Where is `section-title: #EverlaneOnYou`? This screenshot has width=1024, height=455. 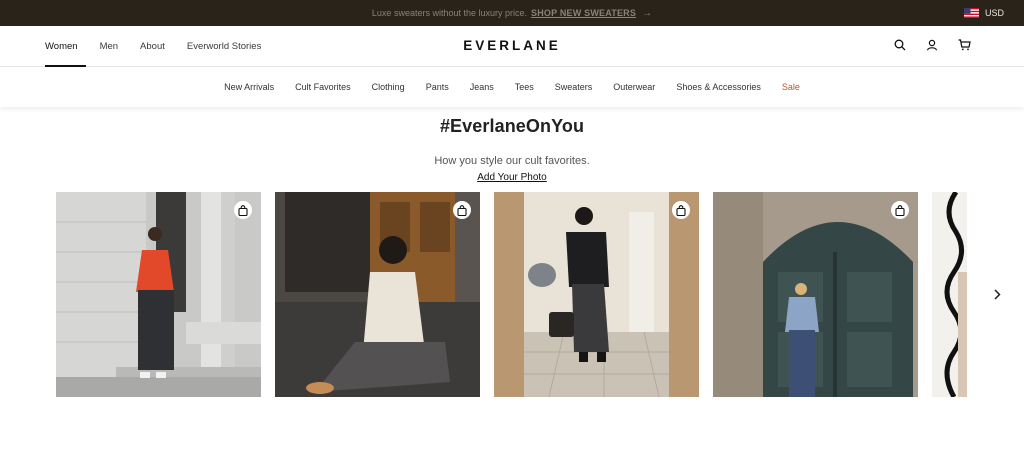
section-title: #EverlaneOnYou is located at coordinates (512, 126).